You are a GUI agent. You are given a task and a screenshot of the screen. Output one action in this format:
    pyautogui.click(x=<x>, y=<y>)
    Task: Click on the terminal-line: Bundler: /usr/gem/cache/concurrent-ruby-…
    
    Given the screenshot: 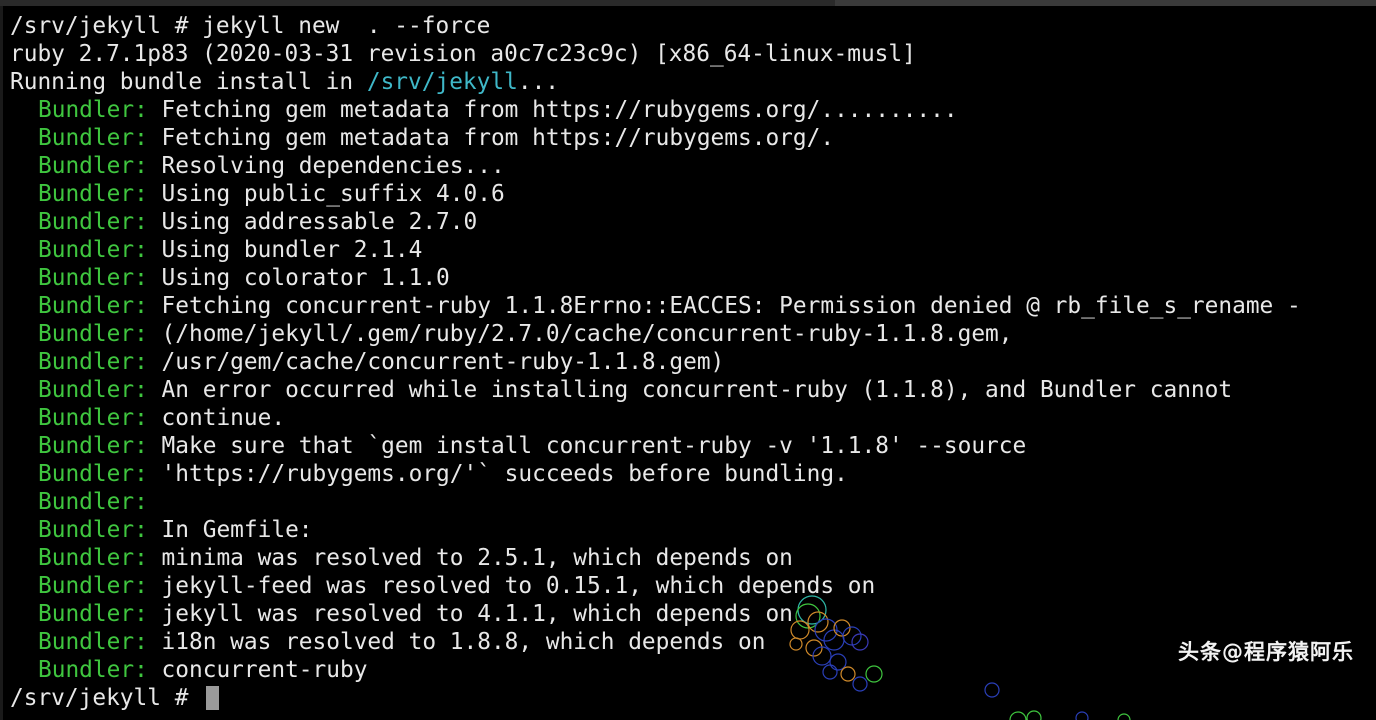 What is the action you would take?
    pyautogui.click(x=693, y=362)
    